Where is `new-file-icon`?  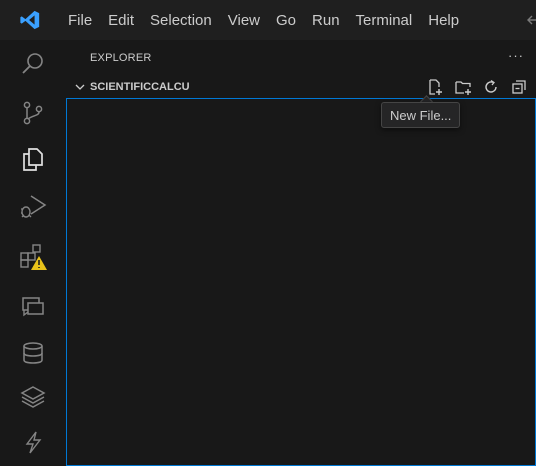
new-file-icon is located at coordinates (435, 87).